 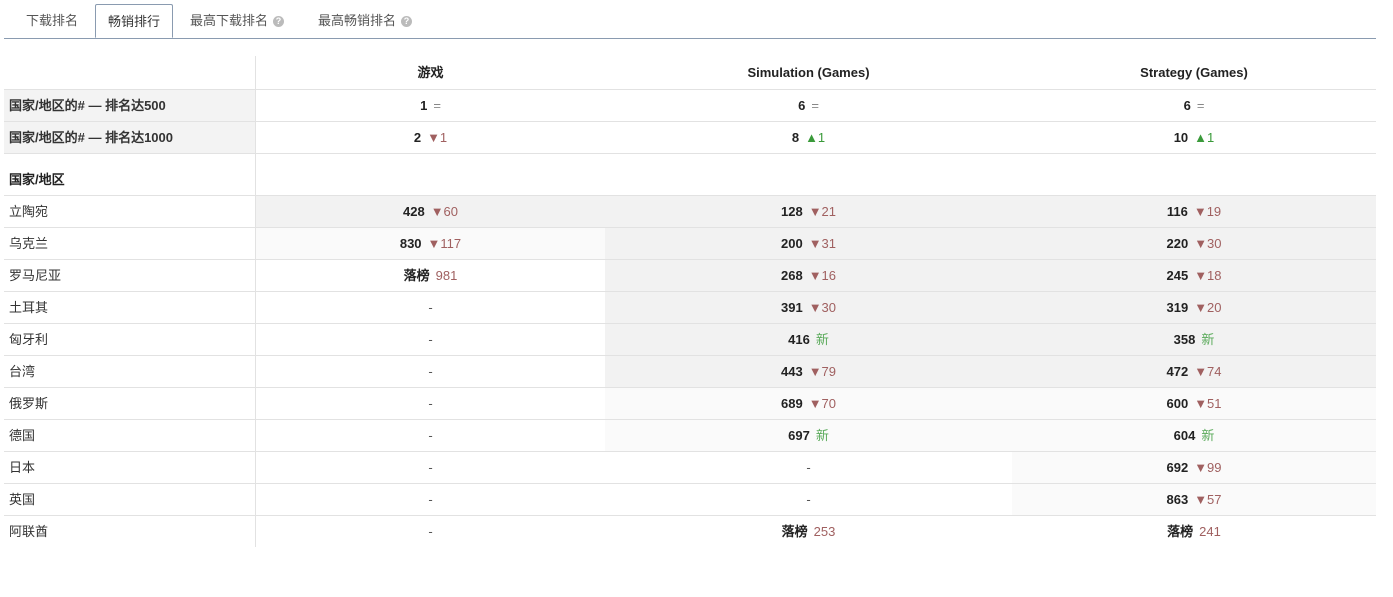 I want to click on table-row: 乌克兰 830 ▼117 200 ▼31 220 ▼30, so click(x=690, y=244).